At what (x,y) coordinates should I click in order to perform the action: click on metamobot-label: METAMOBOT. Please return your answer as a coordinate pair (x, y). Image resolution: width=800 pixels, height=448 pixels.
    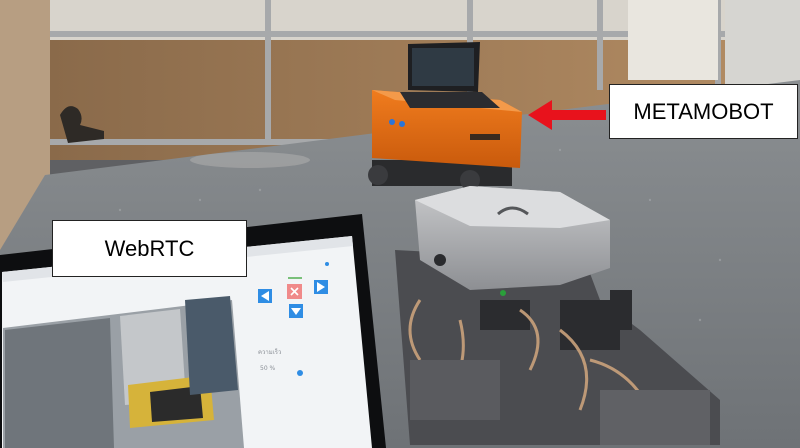
    Looking at the image, I should click on (703, 111).